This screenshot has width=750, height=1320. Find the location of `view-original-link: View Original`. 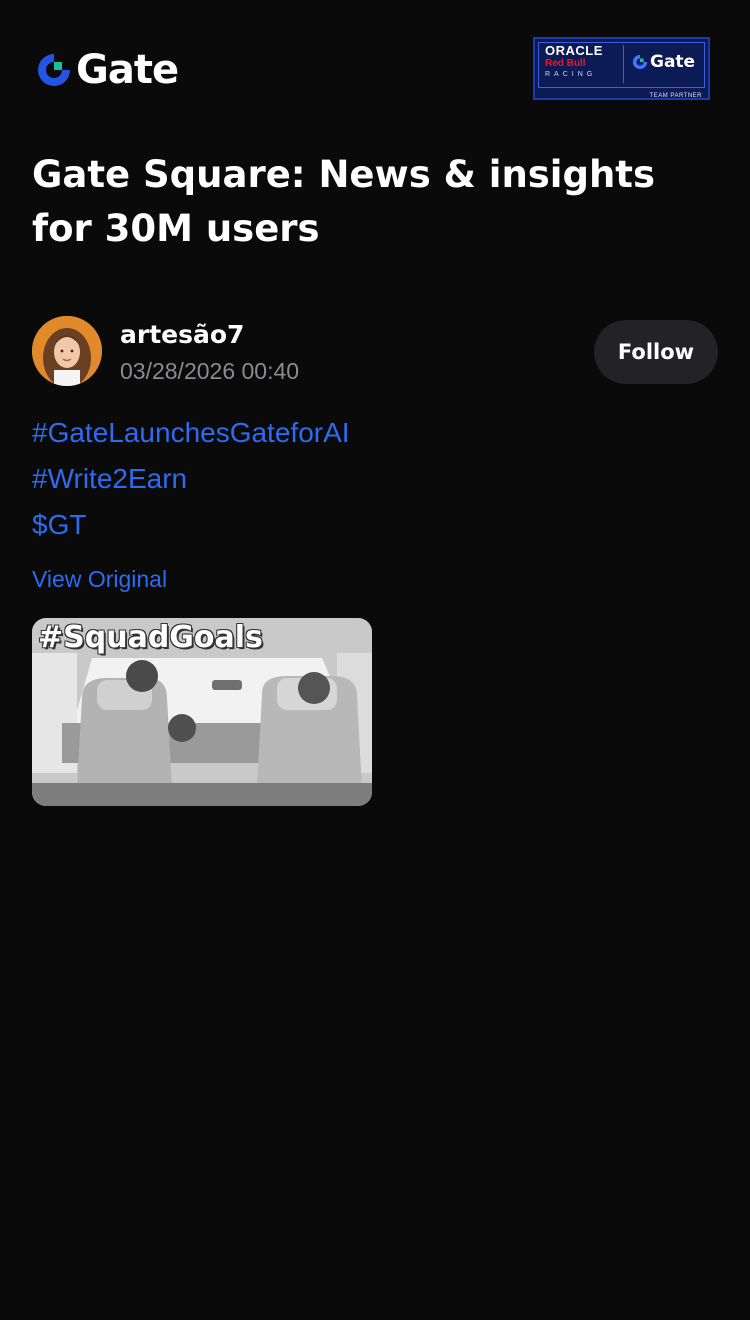

view-original-link: View Original is located at coordinates (99, 579).